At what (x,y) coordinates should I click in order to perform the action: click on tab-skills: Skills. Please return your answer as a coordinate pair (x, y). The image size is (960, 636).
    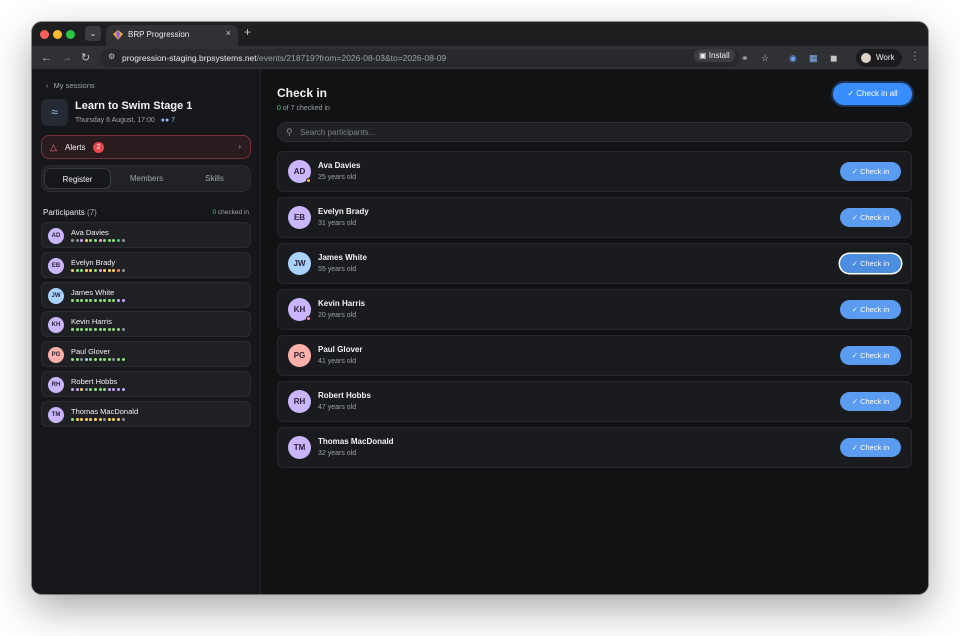
    Looking at the image, I should click on (214, 178).